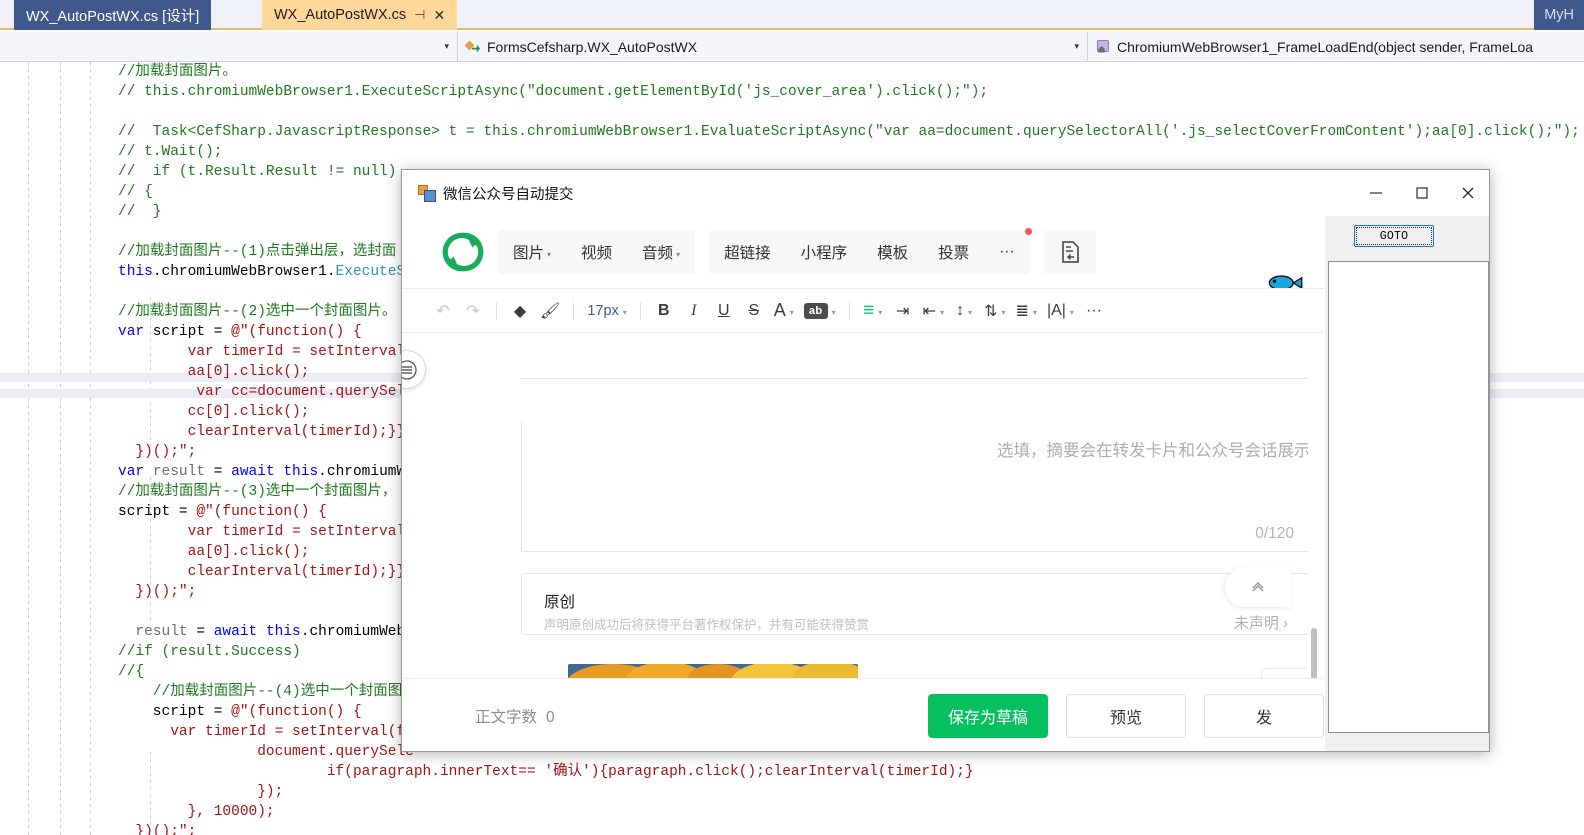  I want to click on paragraph-spacing-icon: ⇅ ▾, so click(994, 311).